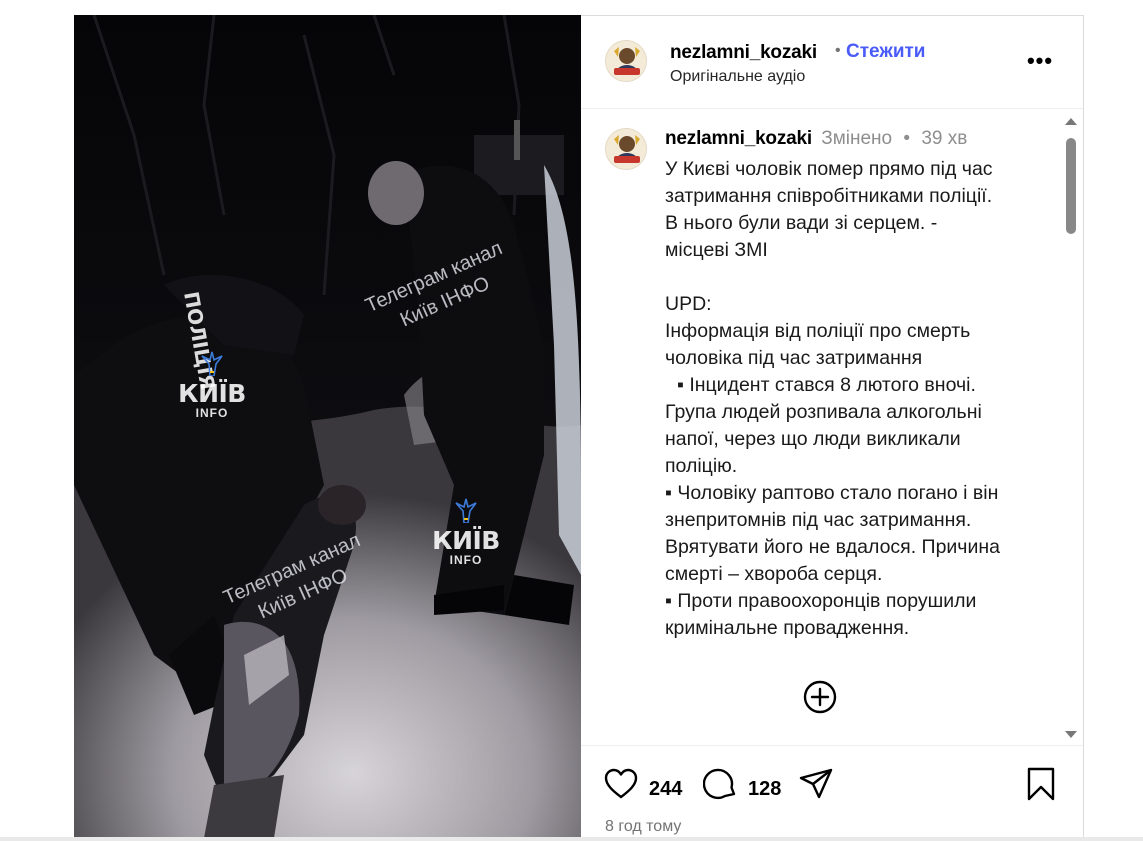  I want to click on plus-circle-icon, so click(820, 697).